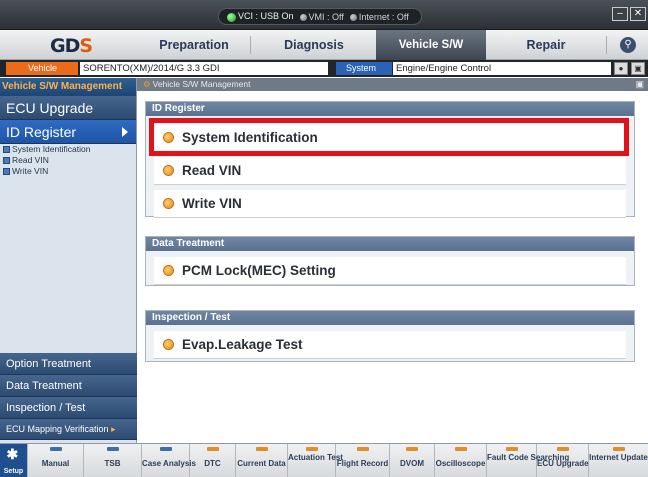 The width and height of the screenshot is (648, 477). I want to click on settings-icon: ▣, so click(639, 84).